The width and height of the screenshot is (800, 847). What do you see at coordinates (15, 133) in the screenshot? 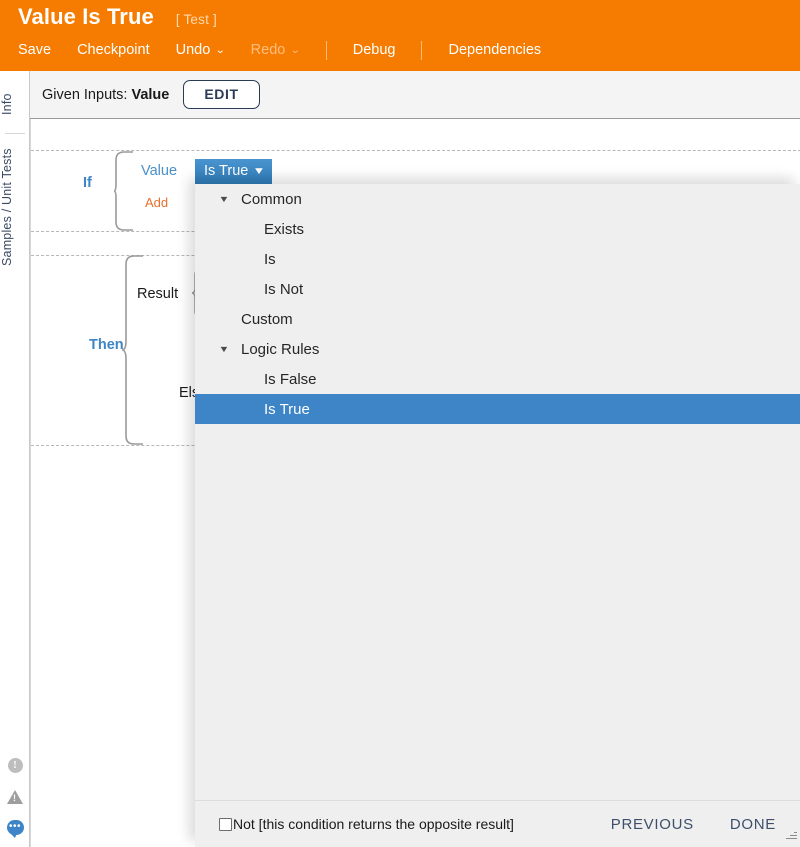
I see `rail-divider` at bounding box center [15, 133].